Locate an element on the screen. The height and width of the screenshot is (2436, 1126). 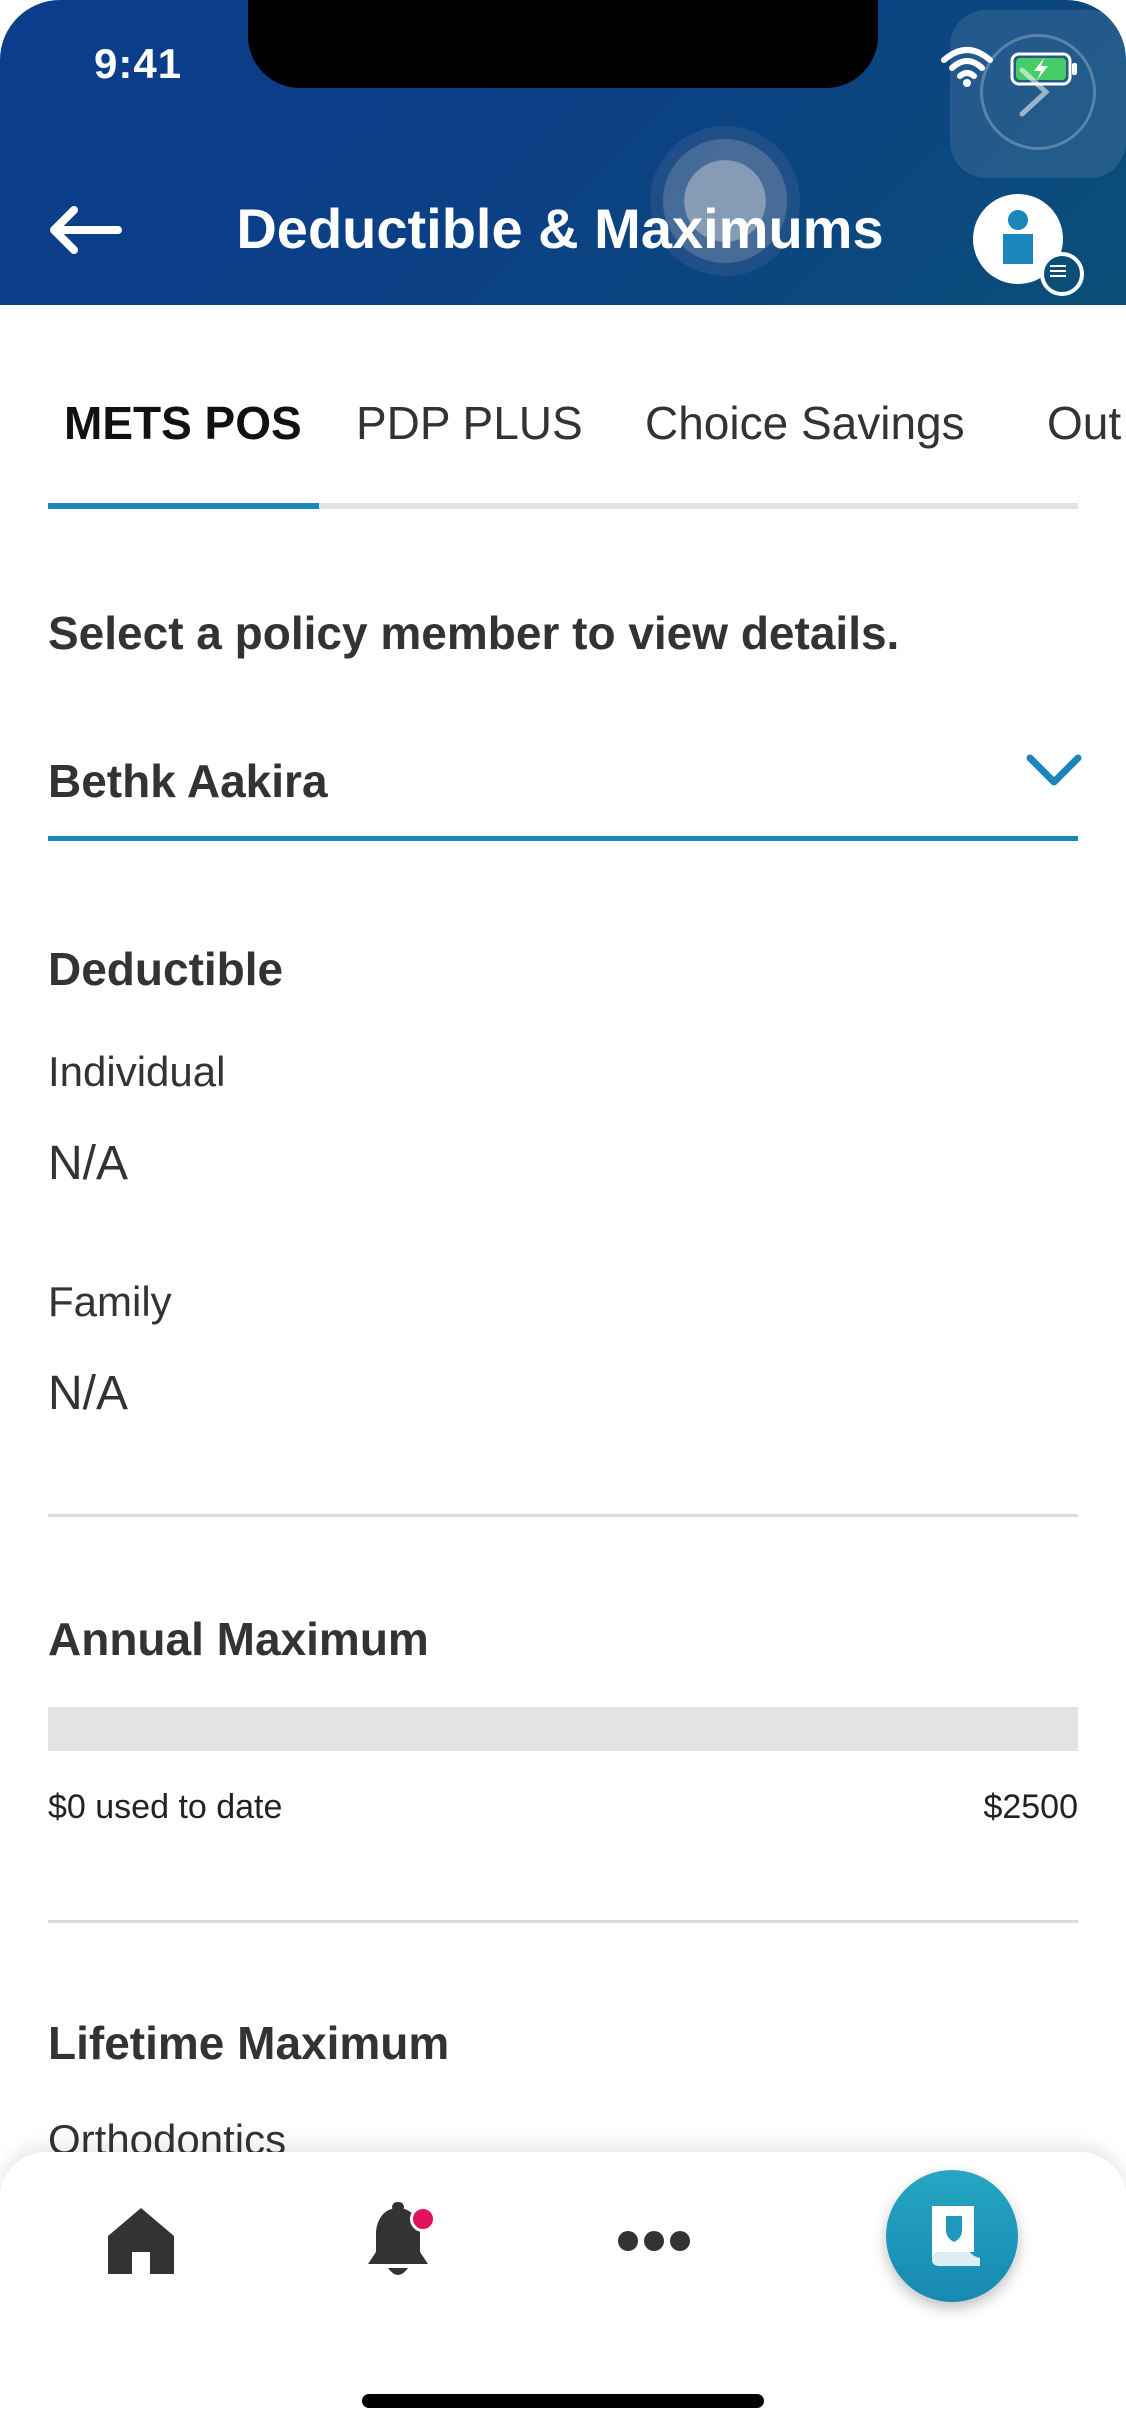
user-icon is located at coordinates (1018, 237).